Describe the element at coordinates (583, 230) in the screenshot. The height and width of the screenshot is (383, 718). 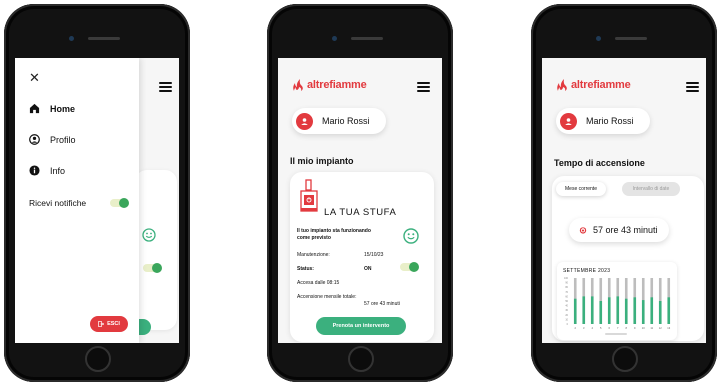
I see `power-icon` at that location.